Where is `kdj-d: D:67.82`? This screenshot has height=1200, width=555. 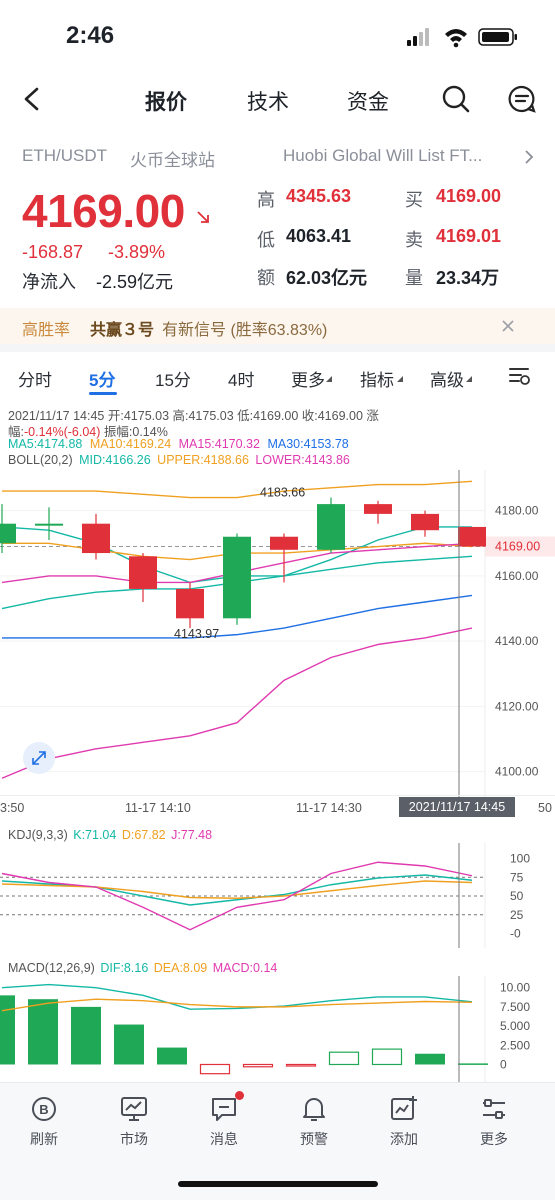
kdj-d: D:67.82 is located at coordinates (143, 835).